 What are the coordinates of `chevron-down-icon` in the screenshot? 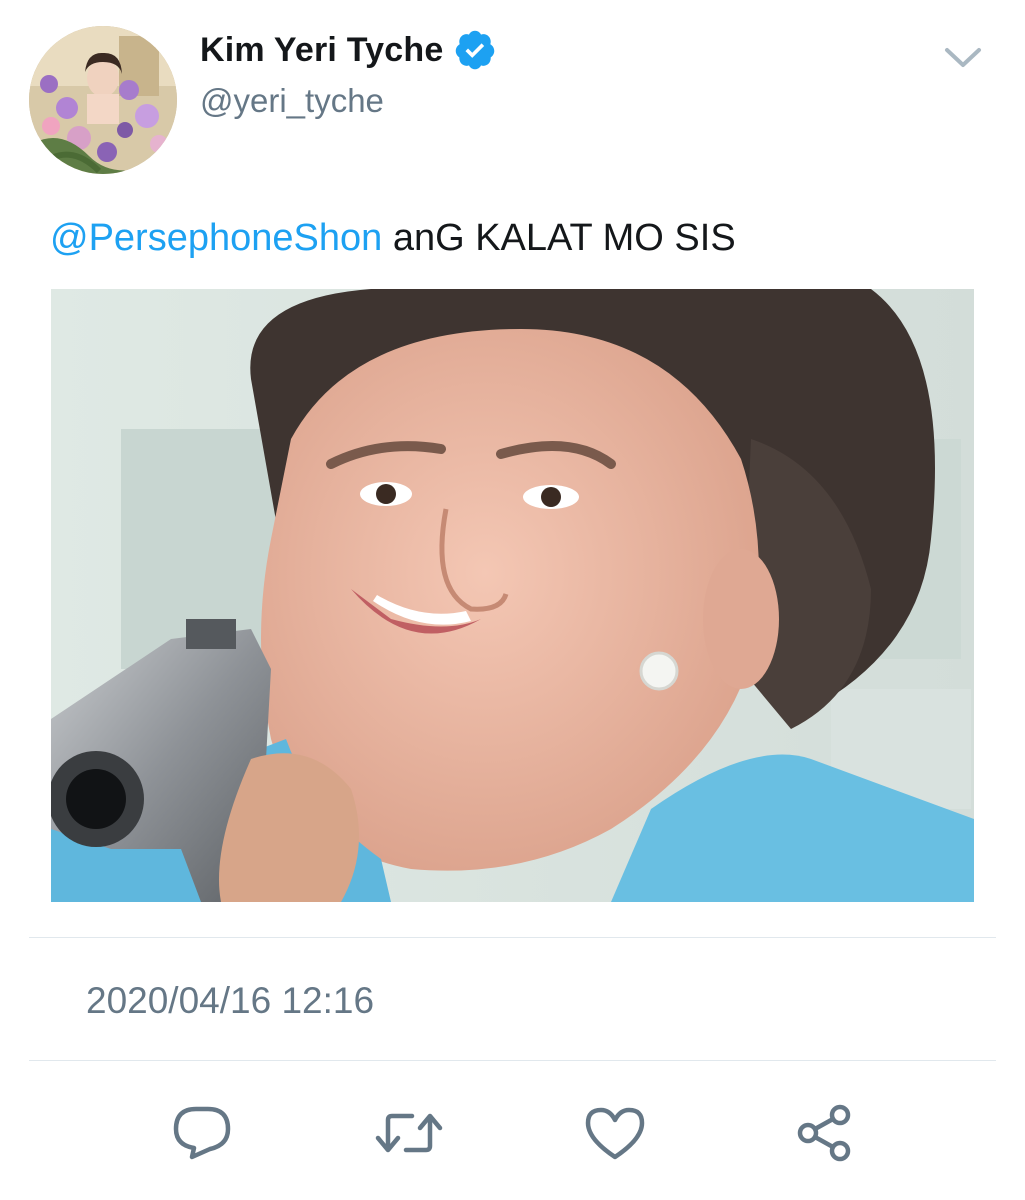 It's located at (963, 57).